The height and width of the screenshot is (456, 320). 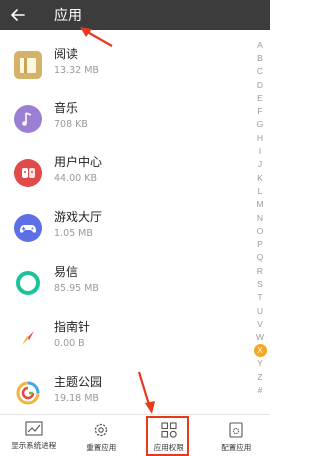 I want to click on show-system-processes-button: 显示系统进程, so click(x=34, y=435).